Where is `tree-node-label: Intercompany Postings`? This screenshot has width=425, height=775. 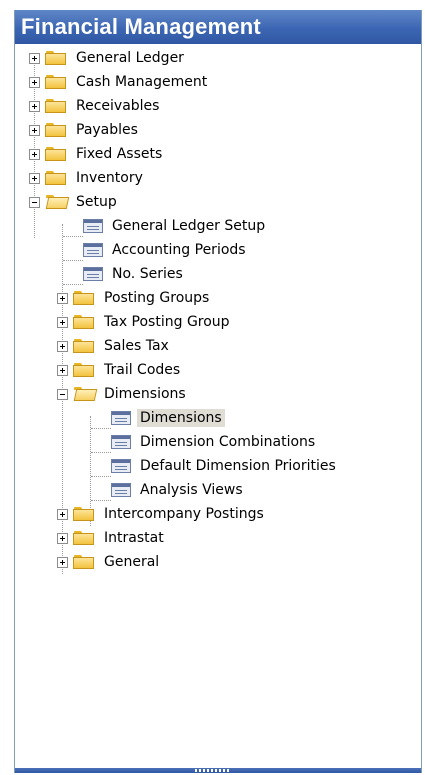
tree-node-label: Intercompany Postings is located at coordinates (184, 514).